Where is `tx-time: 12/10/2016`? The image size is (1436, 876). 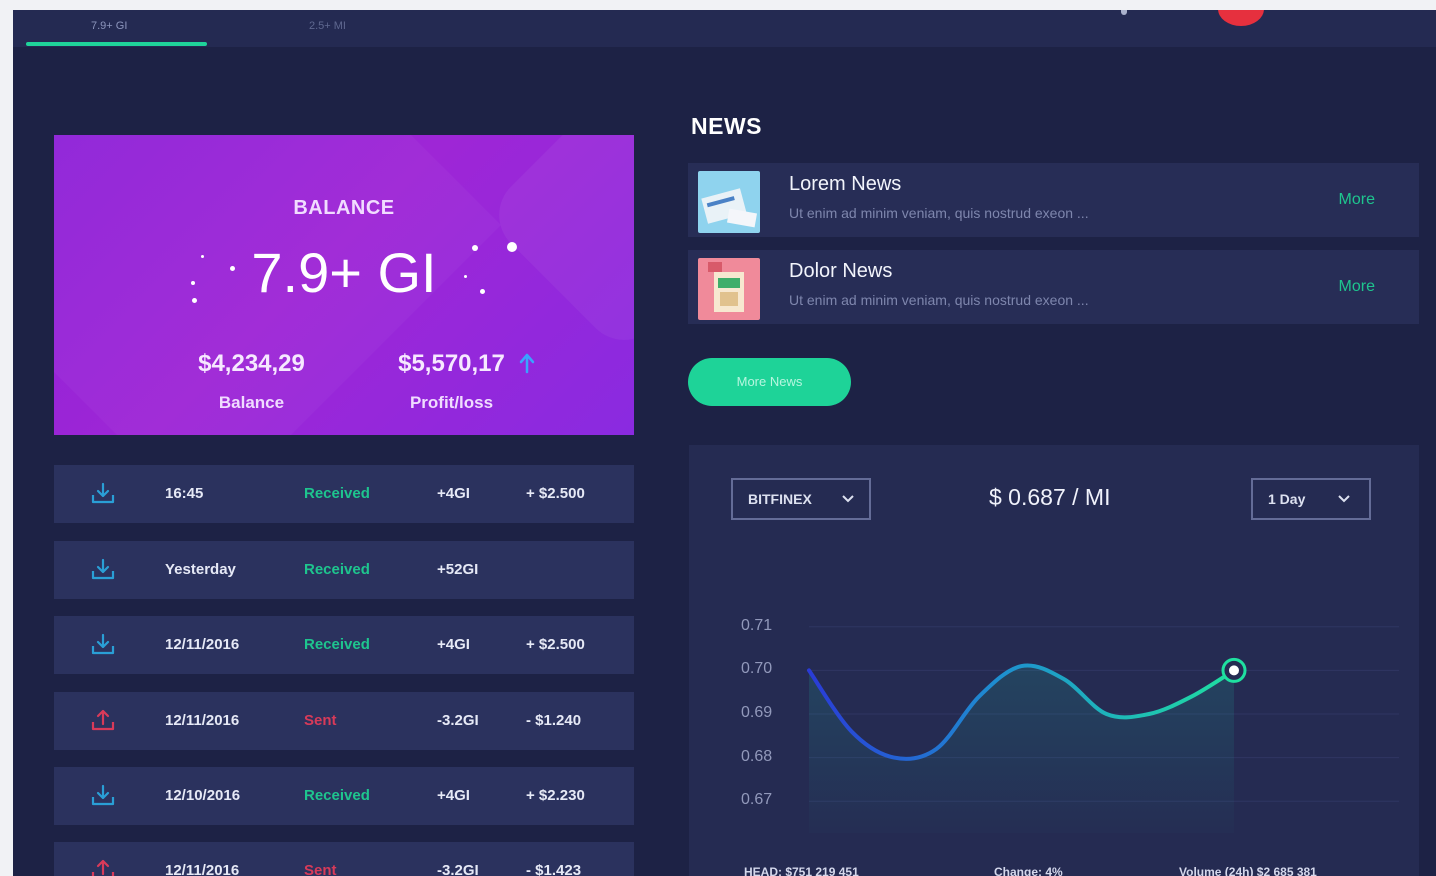
tx-time: 12/10/2016 is located at coordinates (203, 795).